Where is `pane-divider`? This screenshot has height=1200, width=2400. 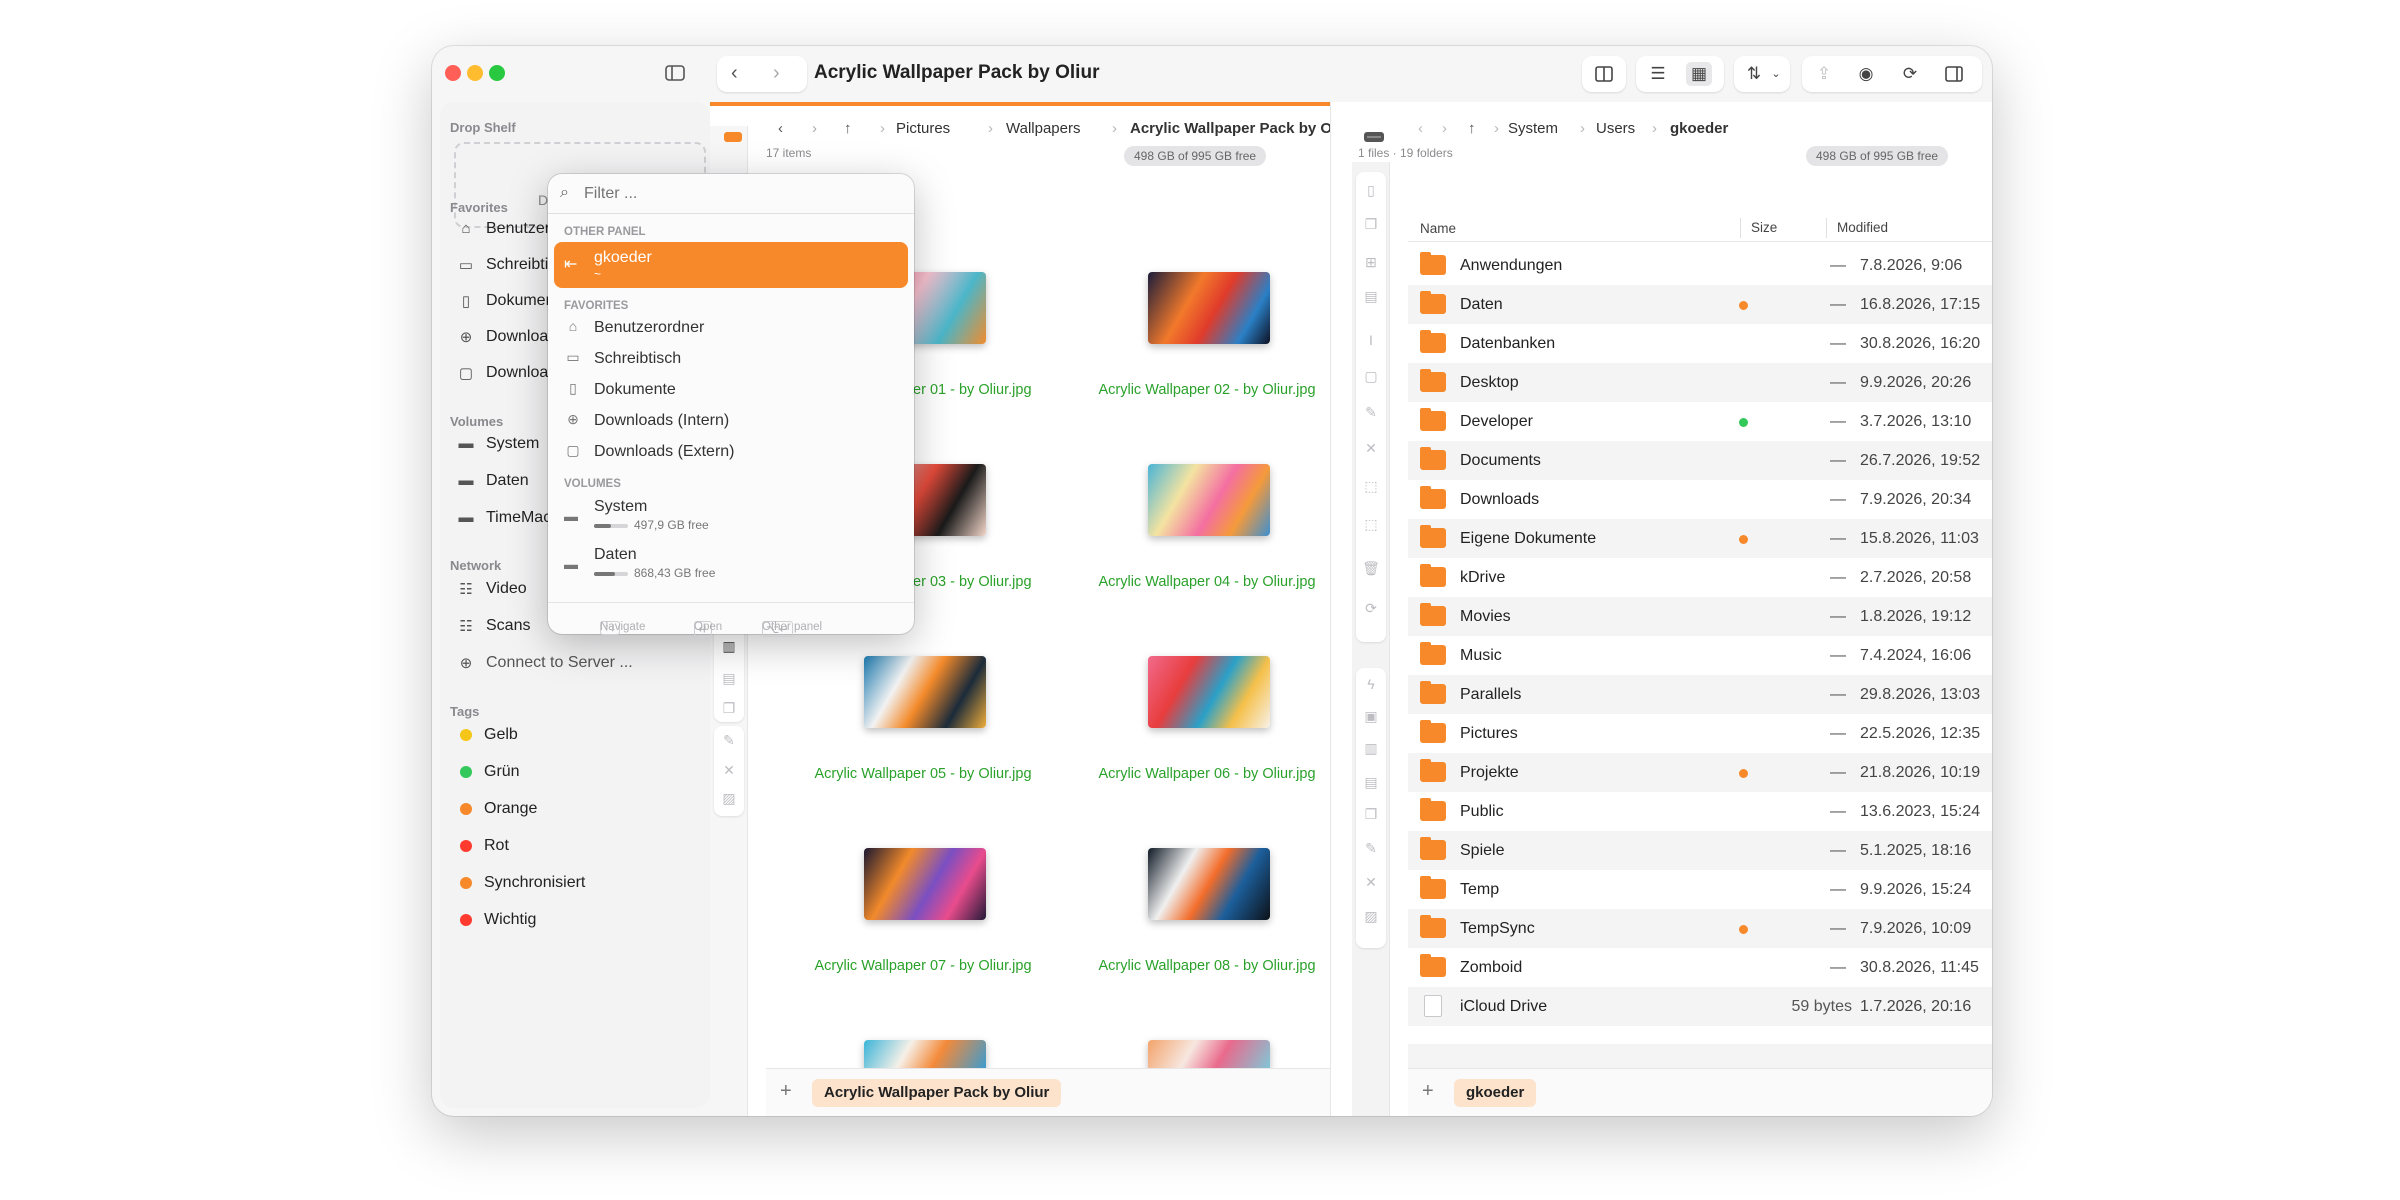 pane-divider is located at coordinates (1341, 609).